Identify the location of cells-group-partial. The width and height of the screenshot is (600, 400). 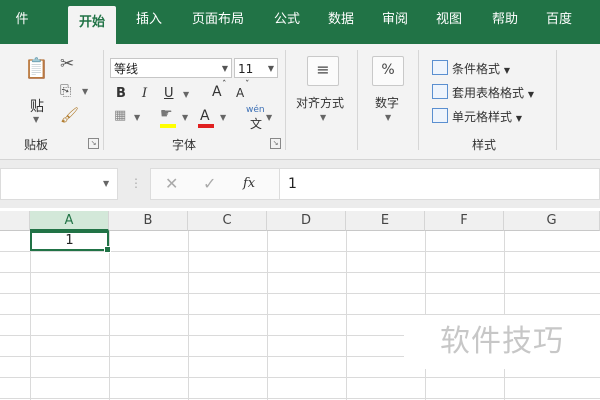
(581, 93).